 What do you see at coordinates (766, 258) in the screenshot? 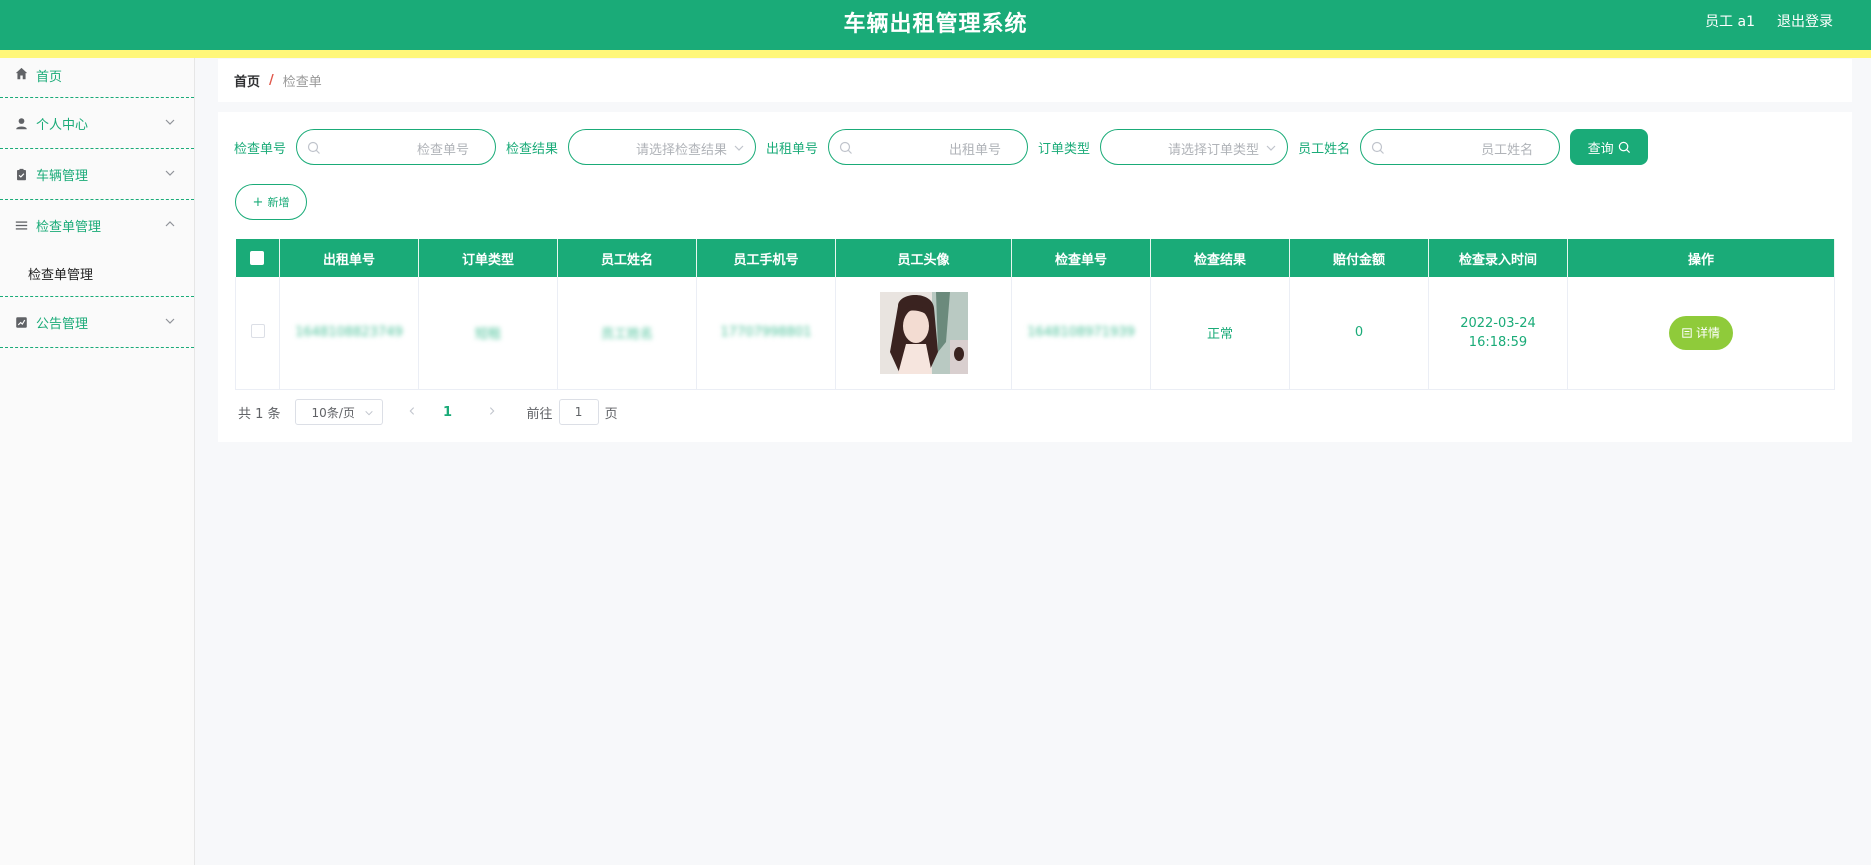
I see `col-phone: 员工手机号` at bounding box center [766, 258].